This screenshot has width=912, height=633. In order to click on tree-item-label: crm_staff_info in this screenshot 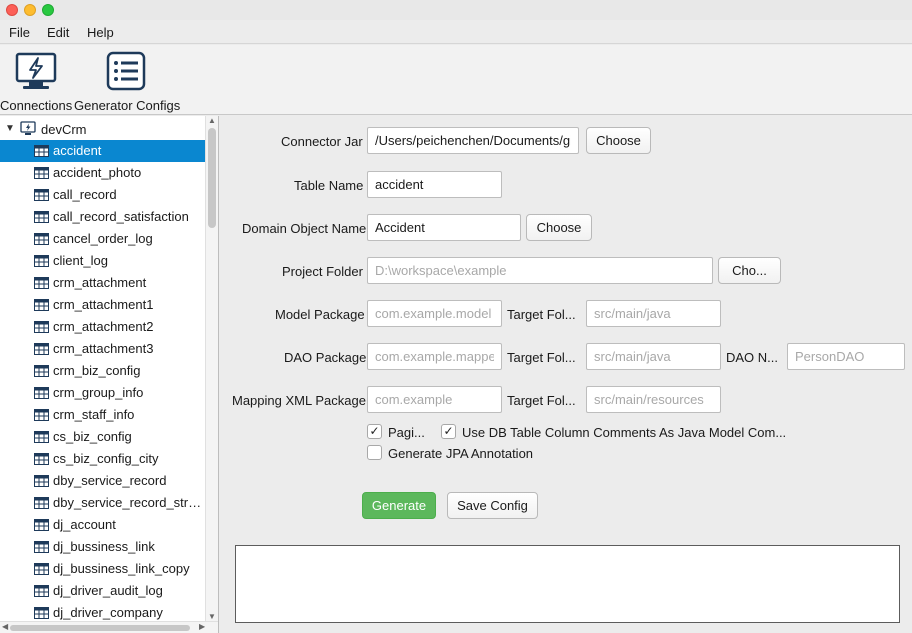, I will do `click(94, 414)`.